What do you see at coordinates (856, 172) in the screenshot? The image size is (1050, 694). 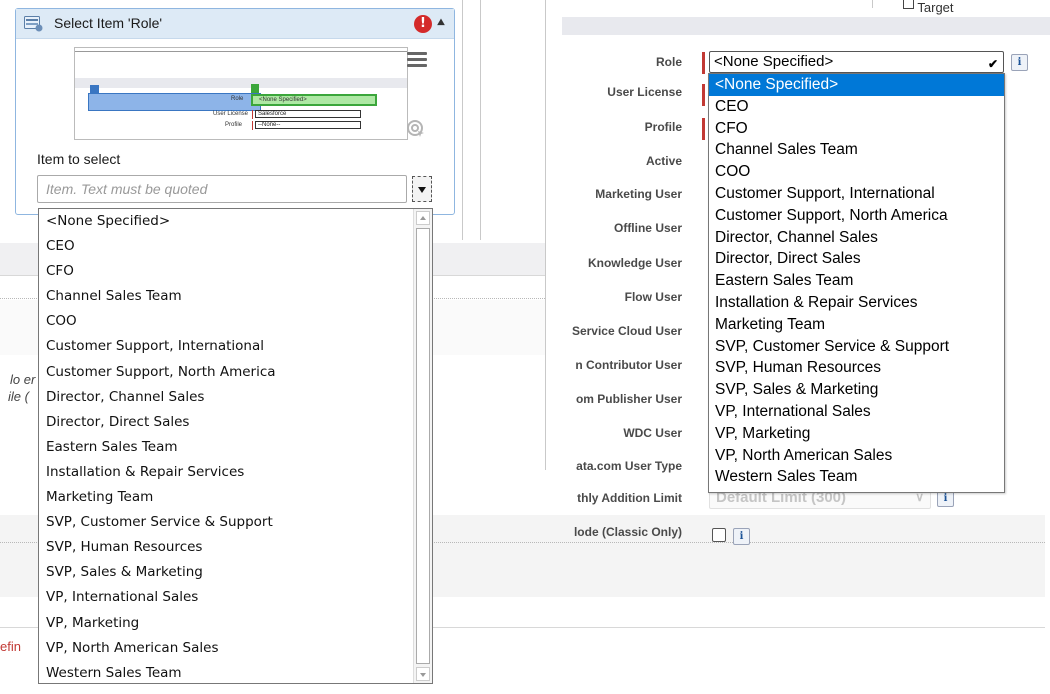 I see `role-option: COO` at bounding box center [856, 172].